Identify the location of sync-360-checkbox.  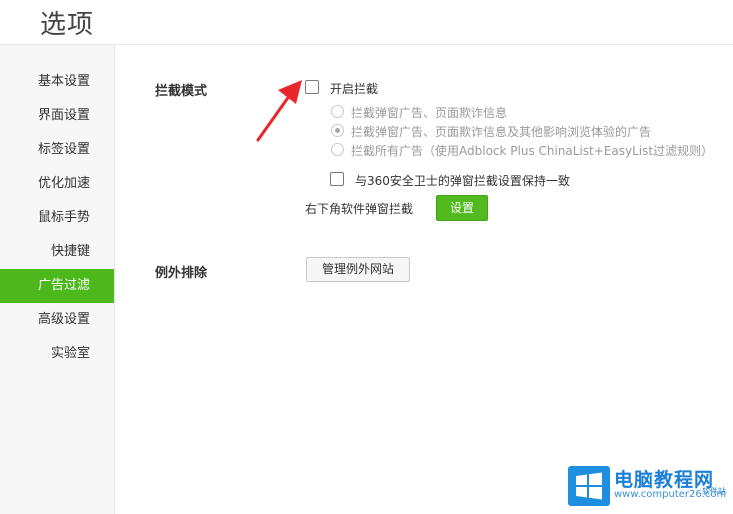
(337, 179).